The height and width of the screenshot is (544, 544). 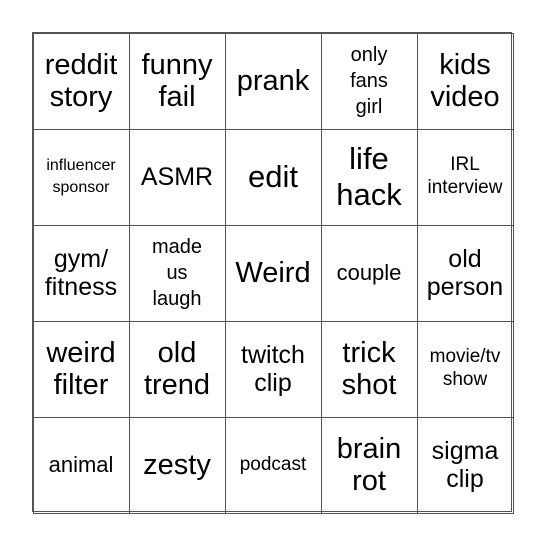 What do you see at coordinates (369, 159) in the screenshot?
I see `bingo-cell-line: life` at bounding box center [369, 159].